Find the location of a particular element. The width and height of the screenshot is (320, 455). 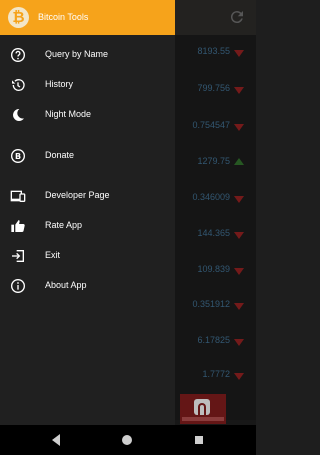

menu-item-history: History is located at coordinates (87, 85).